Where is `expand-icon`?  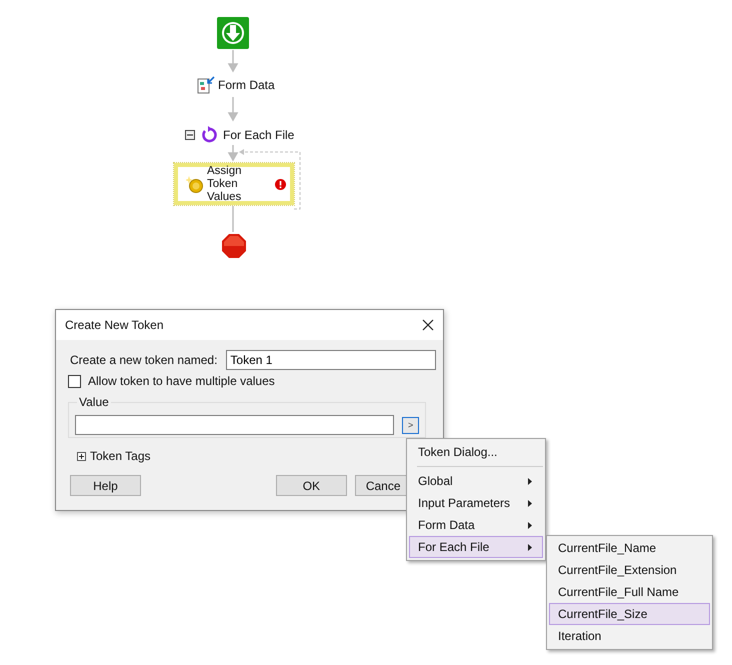
expand-icon is located at coordinates (81, 456).